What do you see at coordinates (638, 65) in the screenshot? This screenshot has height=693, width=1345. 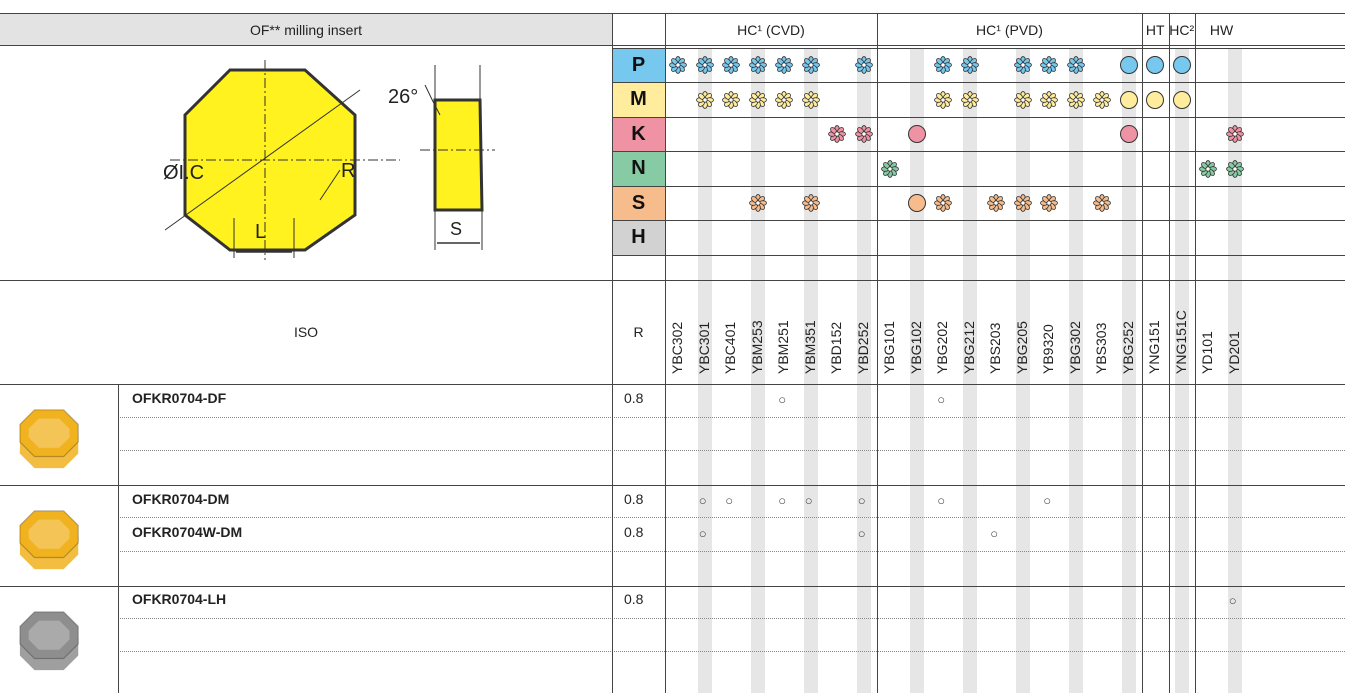 I see `material-p-cell: P` at bounding box center [638, 65].